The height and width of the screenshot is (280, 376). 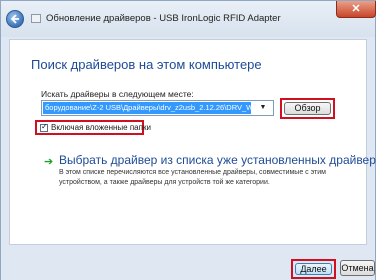 What do you see at coordinates (146, 64) in the screenshot?
I see `page-title: Поиск драйверов на этом компьютере` at bounding box center [146, 64].